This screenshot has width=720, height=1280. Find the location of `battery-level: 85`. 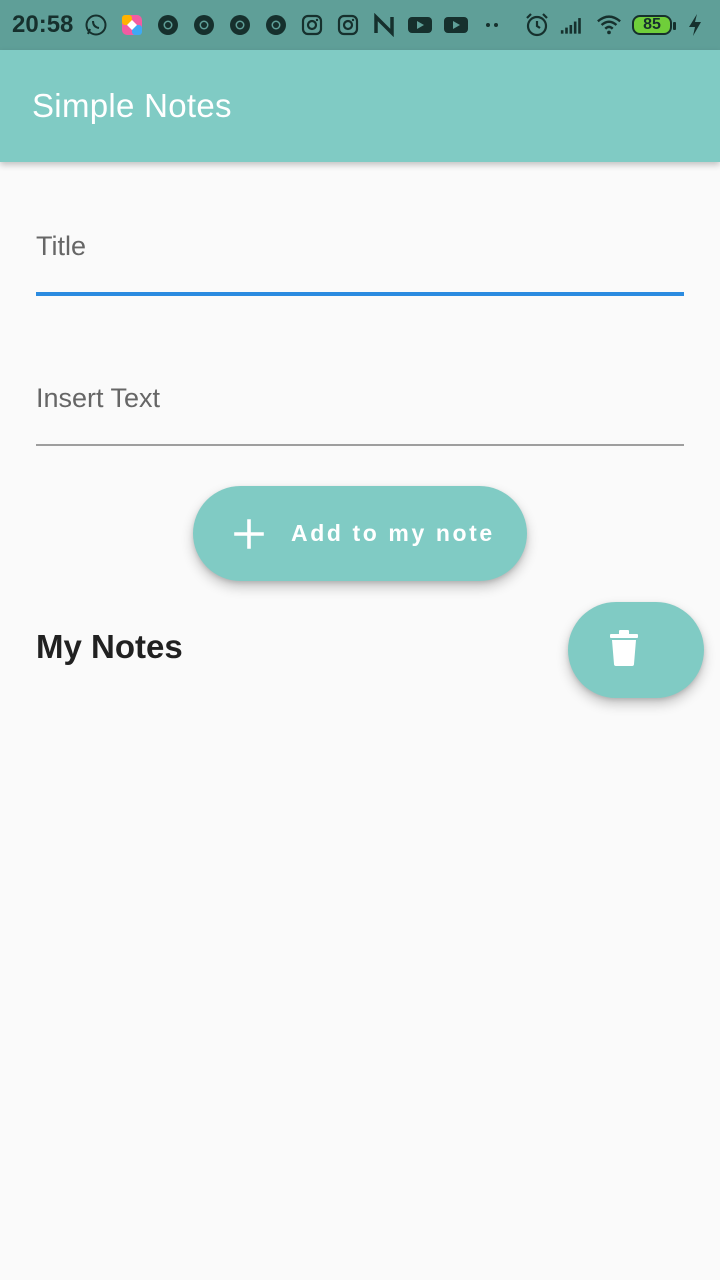

battery-level: 85 is located at coordinates (652, 24).